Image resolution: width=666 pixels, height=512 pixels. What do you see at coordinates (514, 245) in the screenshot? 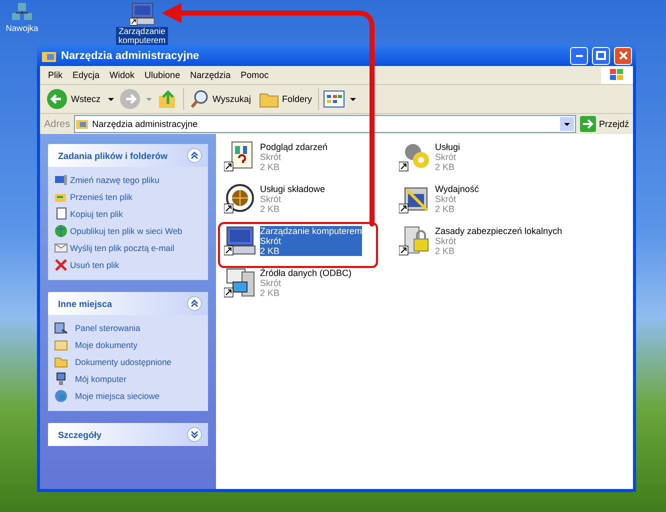
I see `file-item: Zasady zabezpieczeń lokalnych Skrót 2 KB` at bounding box center [514, 245].